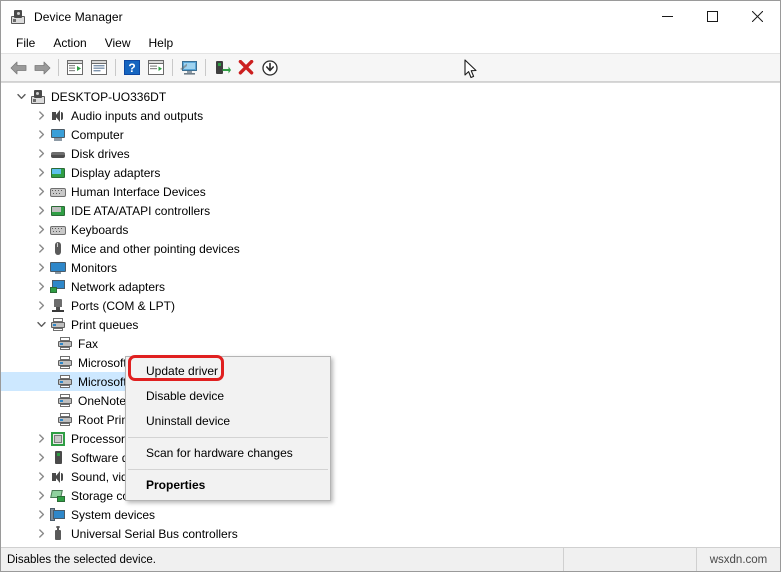  I want to click on tree-node-label: Universal Serial Bus controllers, so click(154, 533).